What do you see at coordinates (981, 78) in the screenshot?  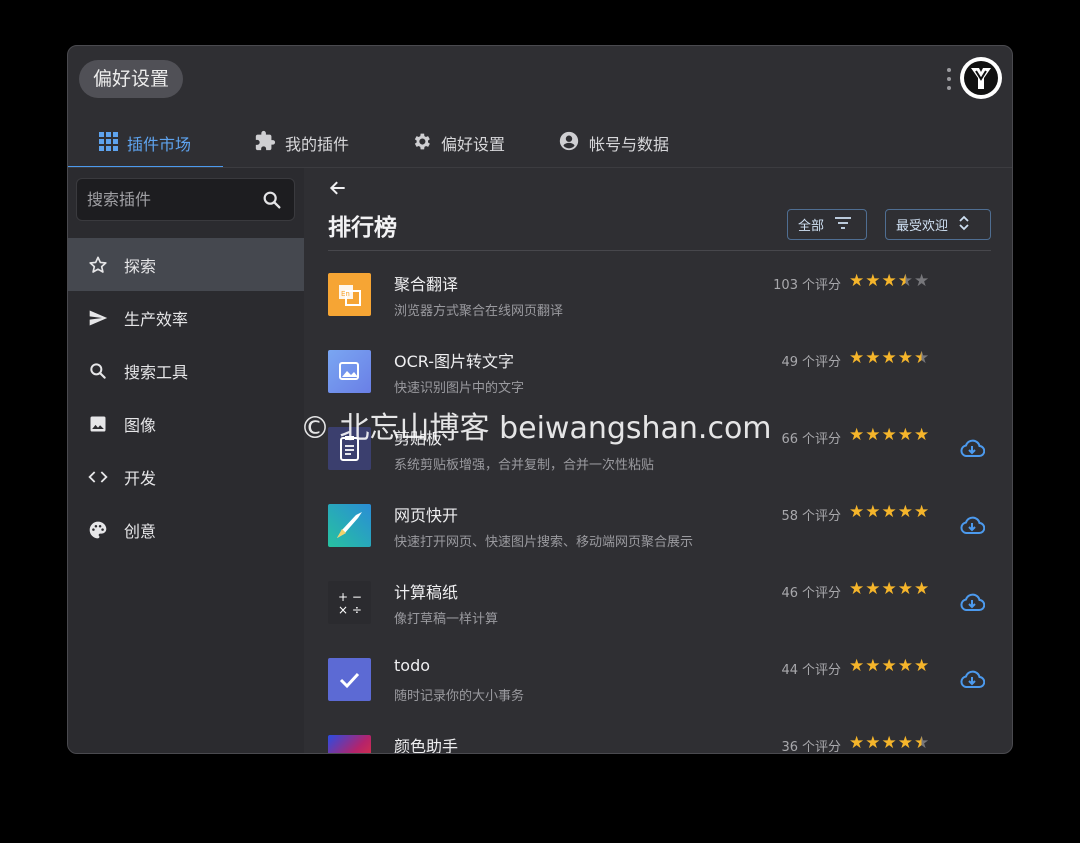 I see `app-logo` at bounding box center [981, 78].